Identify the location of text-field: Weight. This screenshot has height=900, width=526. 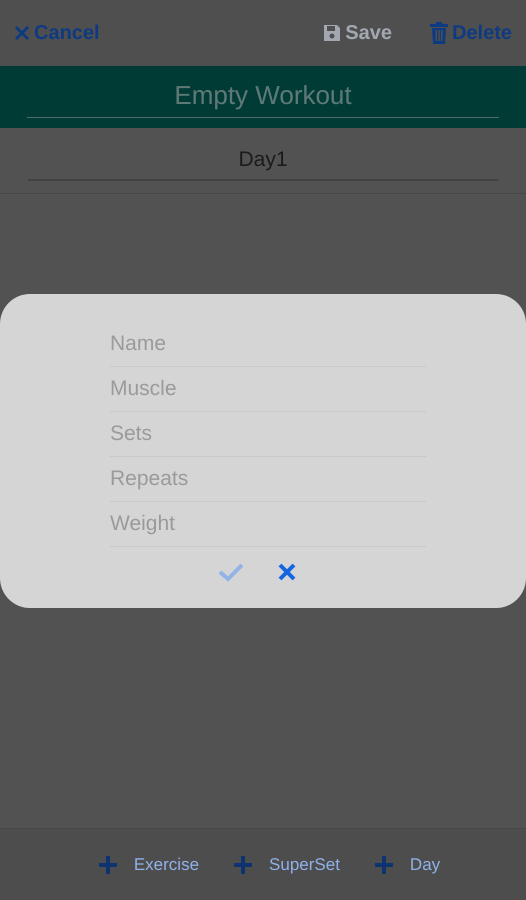
(268, 524).